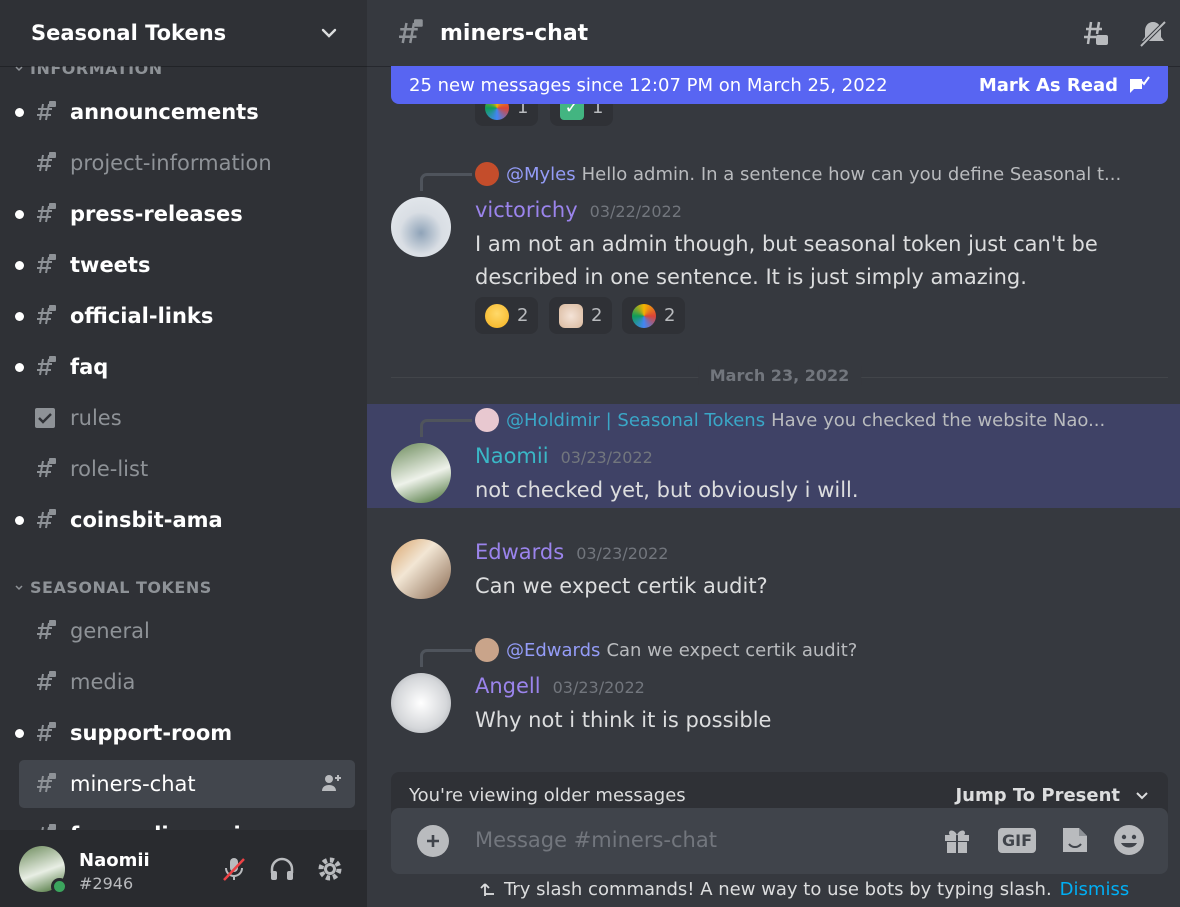  What do you see at coordinates (88, 72) in the screenshot?
I see `category-information: INFORMATION` at bounding box center [88, 72].